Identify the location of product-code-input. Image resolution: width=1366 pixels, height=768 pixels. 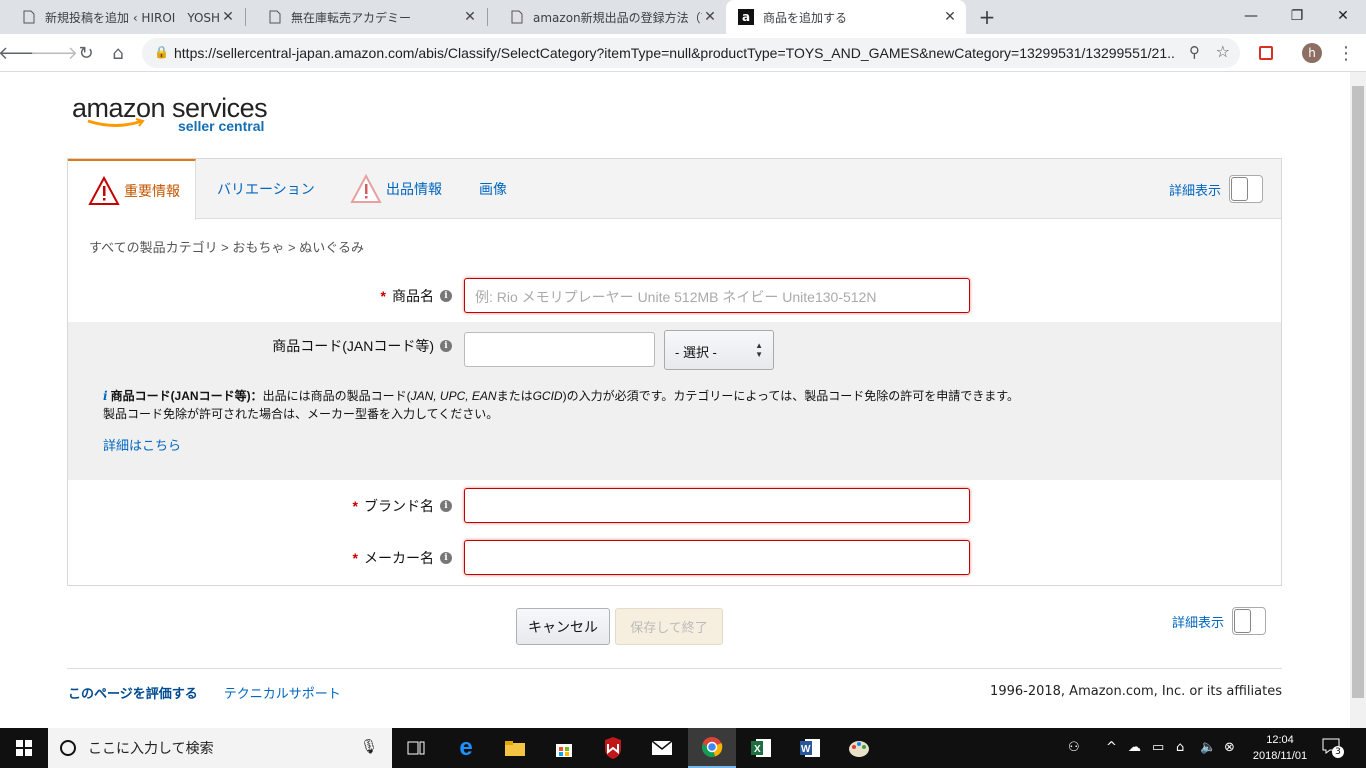
(559, 349).